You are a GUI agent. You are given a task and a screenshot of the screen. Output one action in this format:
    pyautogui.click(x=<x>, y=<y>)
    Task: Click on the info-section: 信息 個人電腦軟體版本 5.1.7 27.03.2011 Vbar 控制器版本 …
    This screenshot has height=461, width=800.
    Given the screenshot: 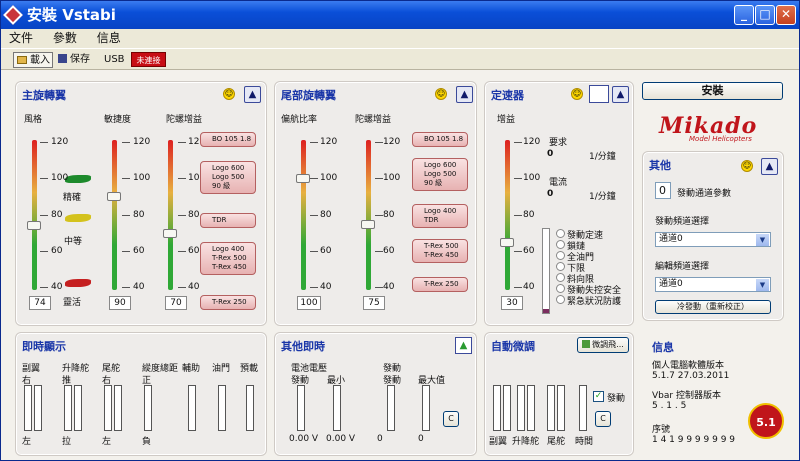 What is the action you would take?
    pyautogui.click(x=717, y=397)
    